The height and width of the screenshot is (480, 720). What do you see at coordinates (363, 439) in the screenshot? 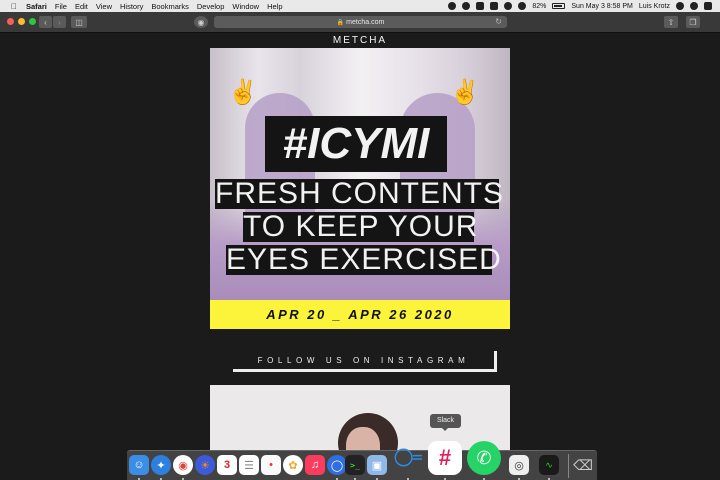
I see `photo-face` at bounding box center [363, 439].